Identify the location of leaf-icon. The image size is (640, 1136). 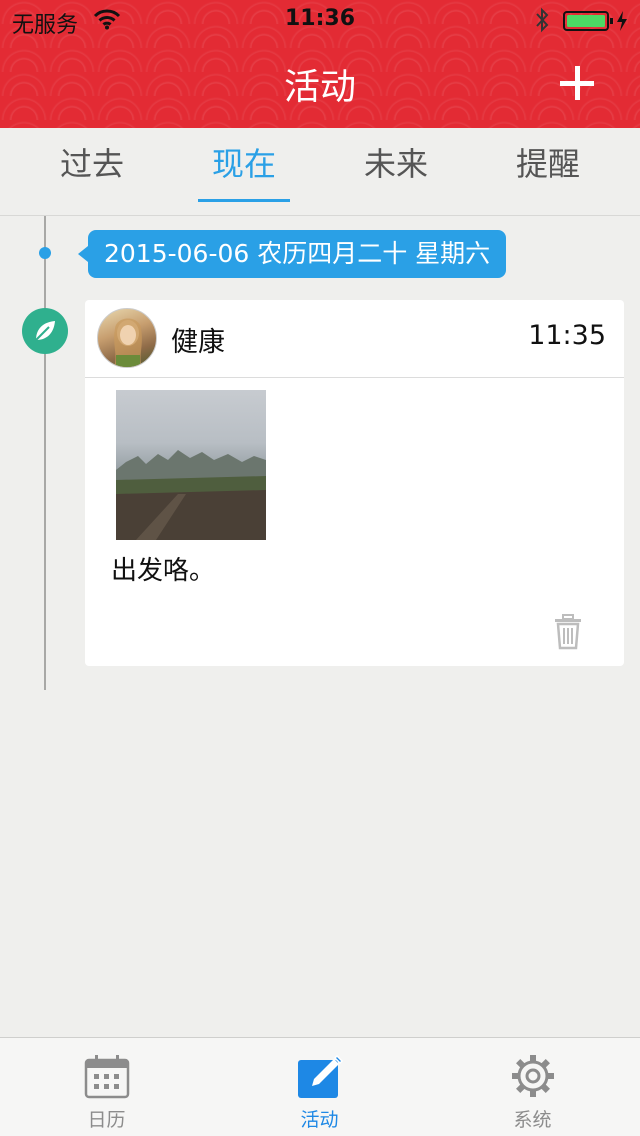
(45, 331).